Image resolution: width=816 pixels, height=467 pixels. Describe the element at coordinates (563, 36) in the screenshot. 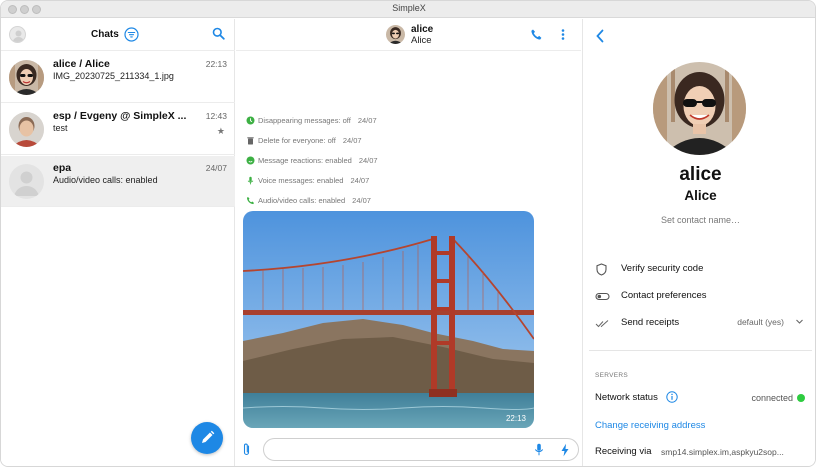

I see `more-options-icon` at that location.